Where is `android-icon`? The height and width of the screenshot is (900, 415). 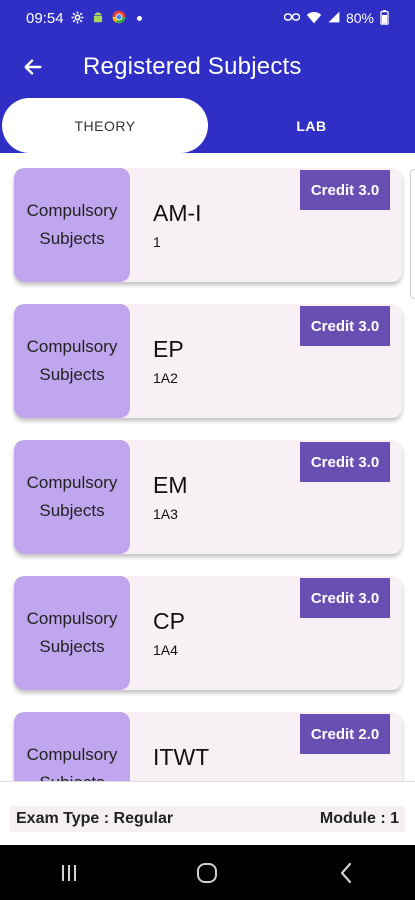
android-icon is located at coordinates (98, 18).